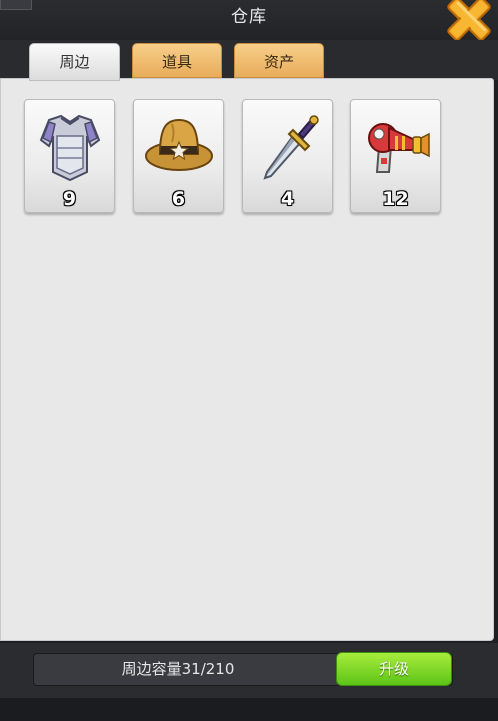 The image size is (498, 721). I want to click on armor-icon, so click(70, 148).